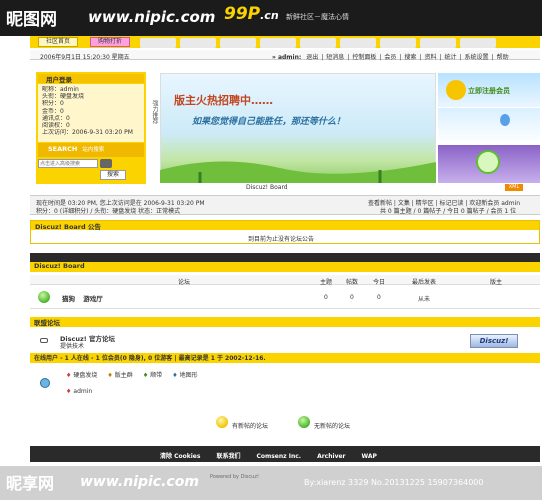 The width and height of the screenshot is (542, 500). Describe the element at coordinates (228, 456) in the screenshot. I see `footer-link: 联系我们` at that location.